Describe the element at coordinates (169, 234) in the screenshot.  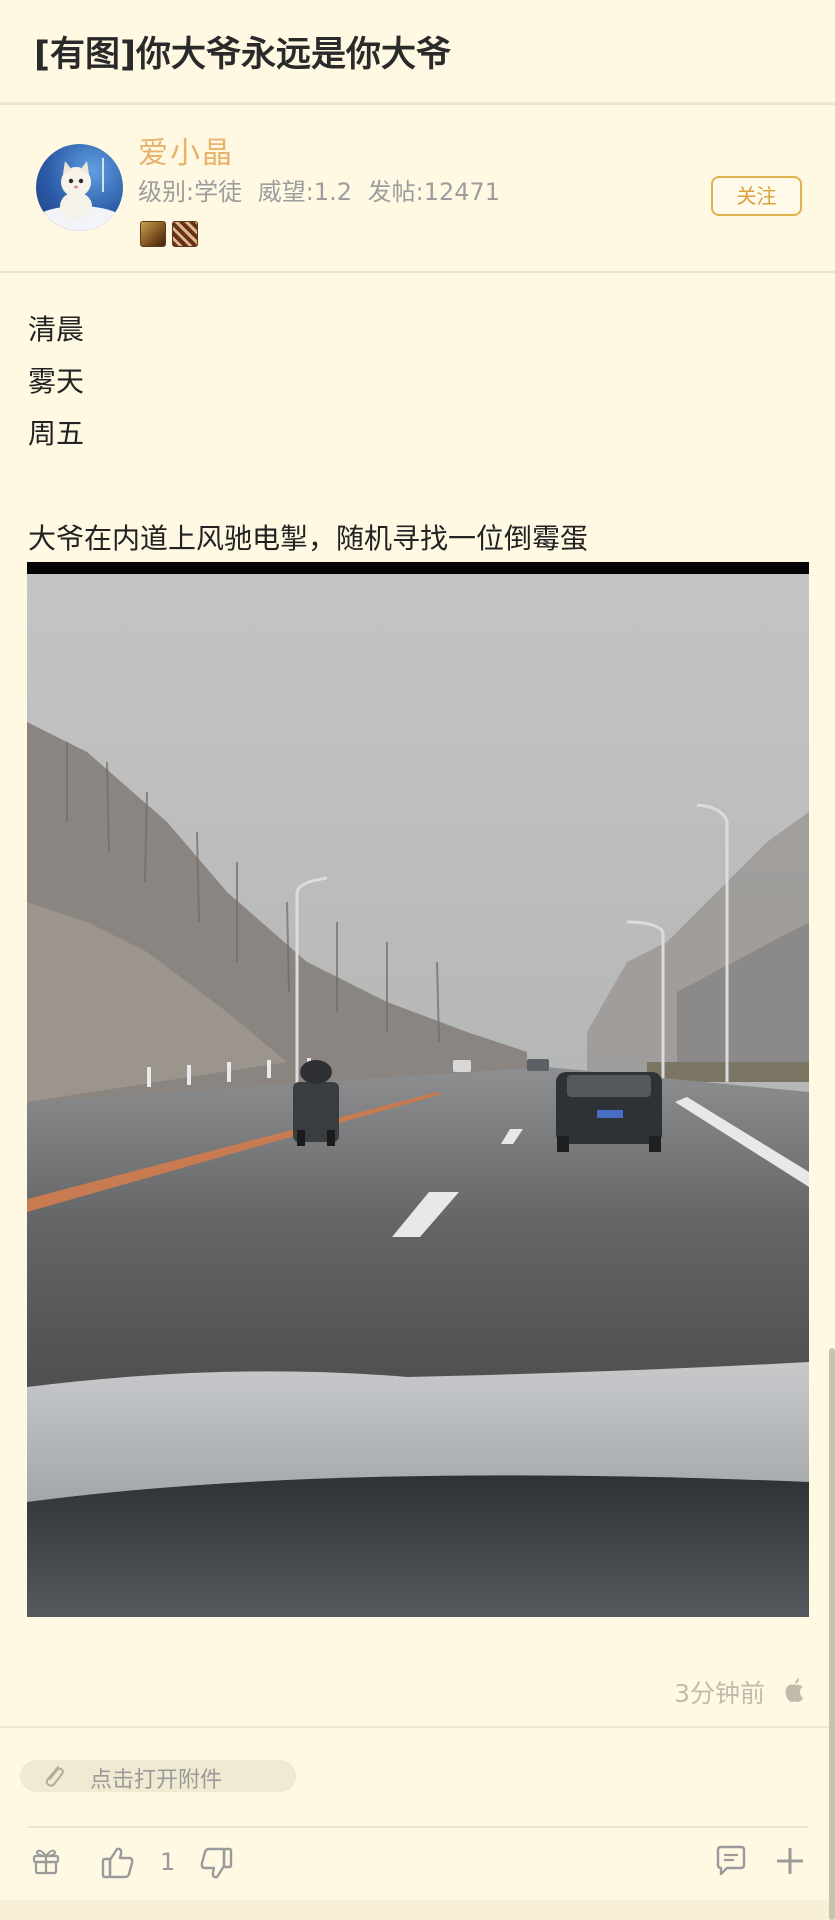
I see `author-badges` at that location.